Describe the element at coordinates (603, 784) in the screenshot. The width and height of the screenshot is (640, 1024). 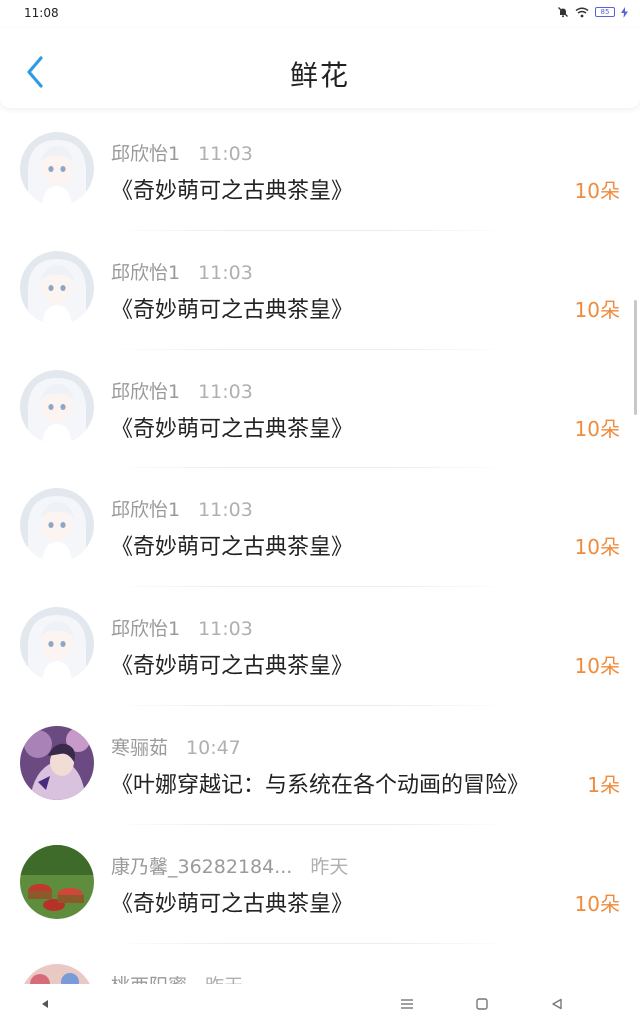
I see `flower-amount: 1朵` at that location.